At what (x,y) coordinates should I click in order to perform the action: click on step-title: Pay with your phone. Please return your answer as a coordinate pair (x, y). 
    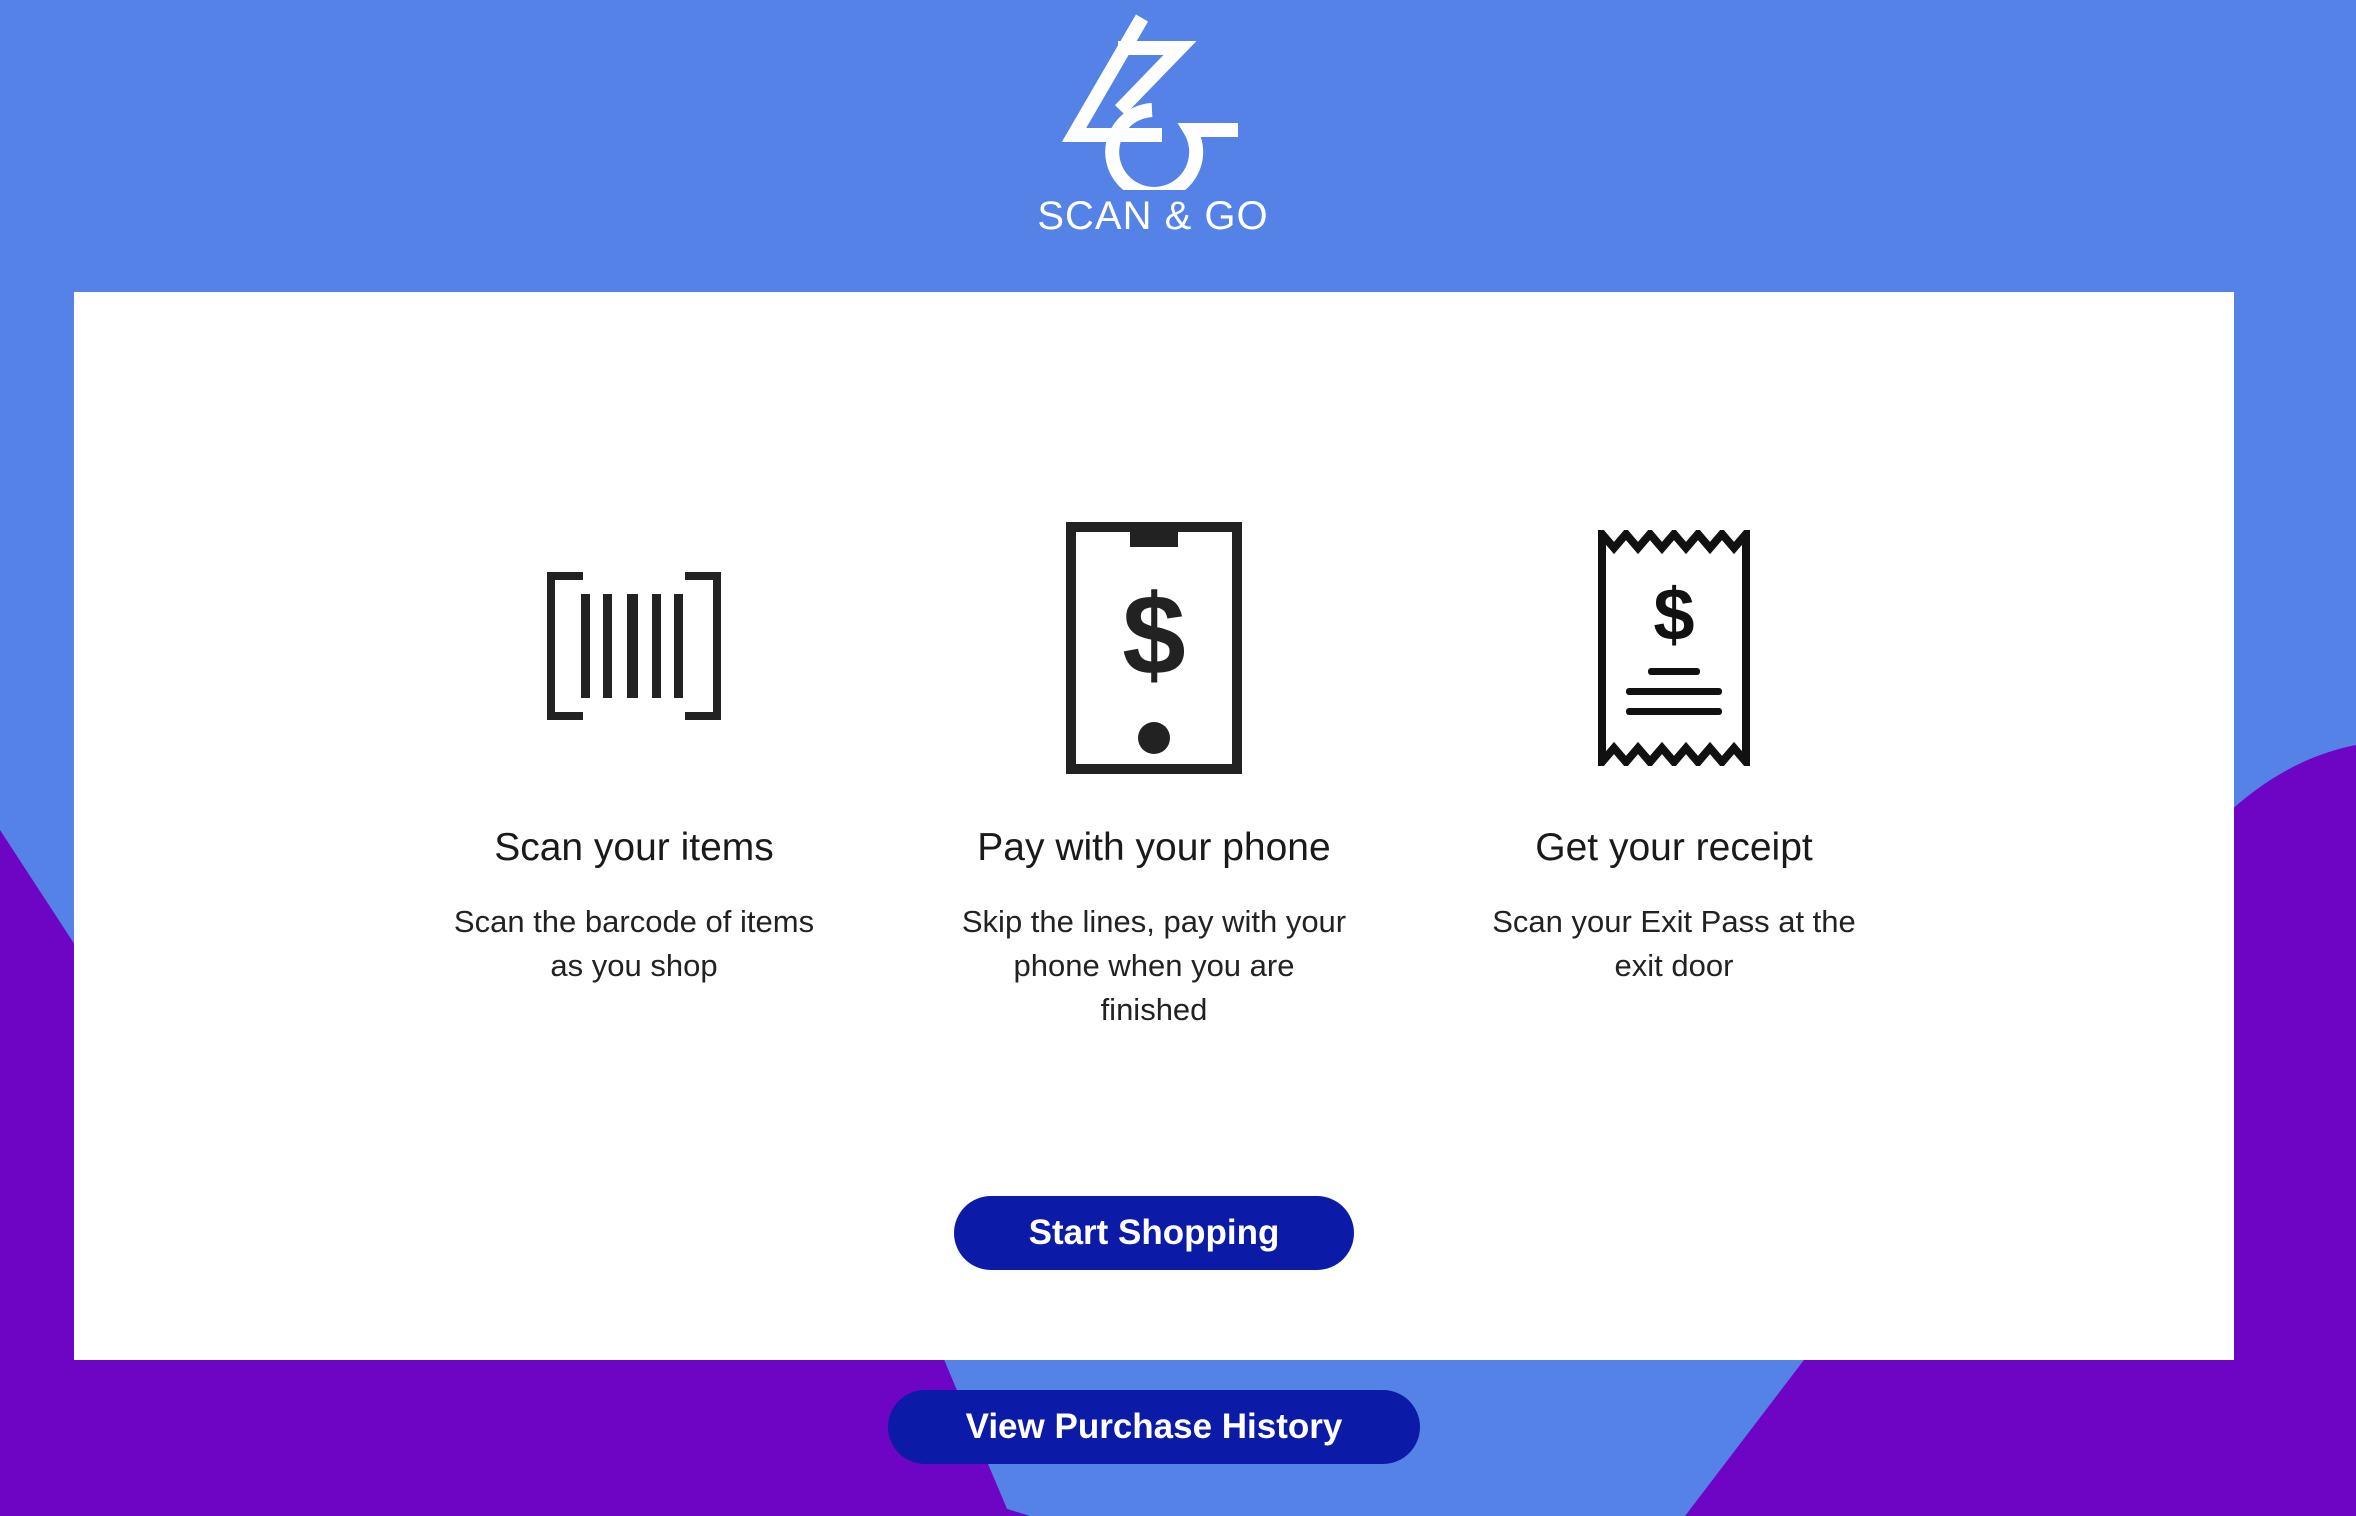
    Looking at the image, I should click on (1154, 847).